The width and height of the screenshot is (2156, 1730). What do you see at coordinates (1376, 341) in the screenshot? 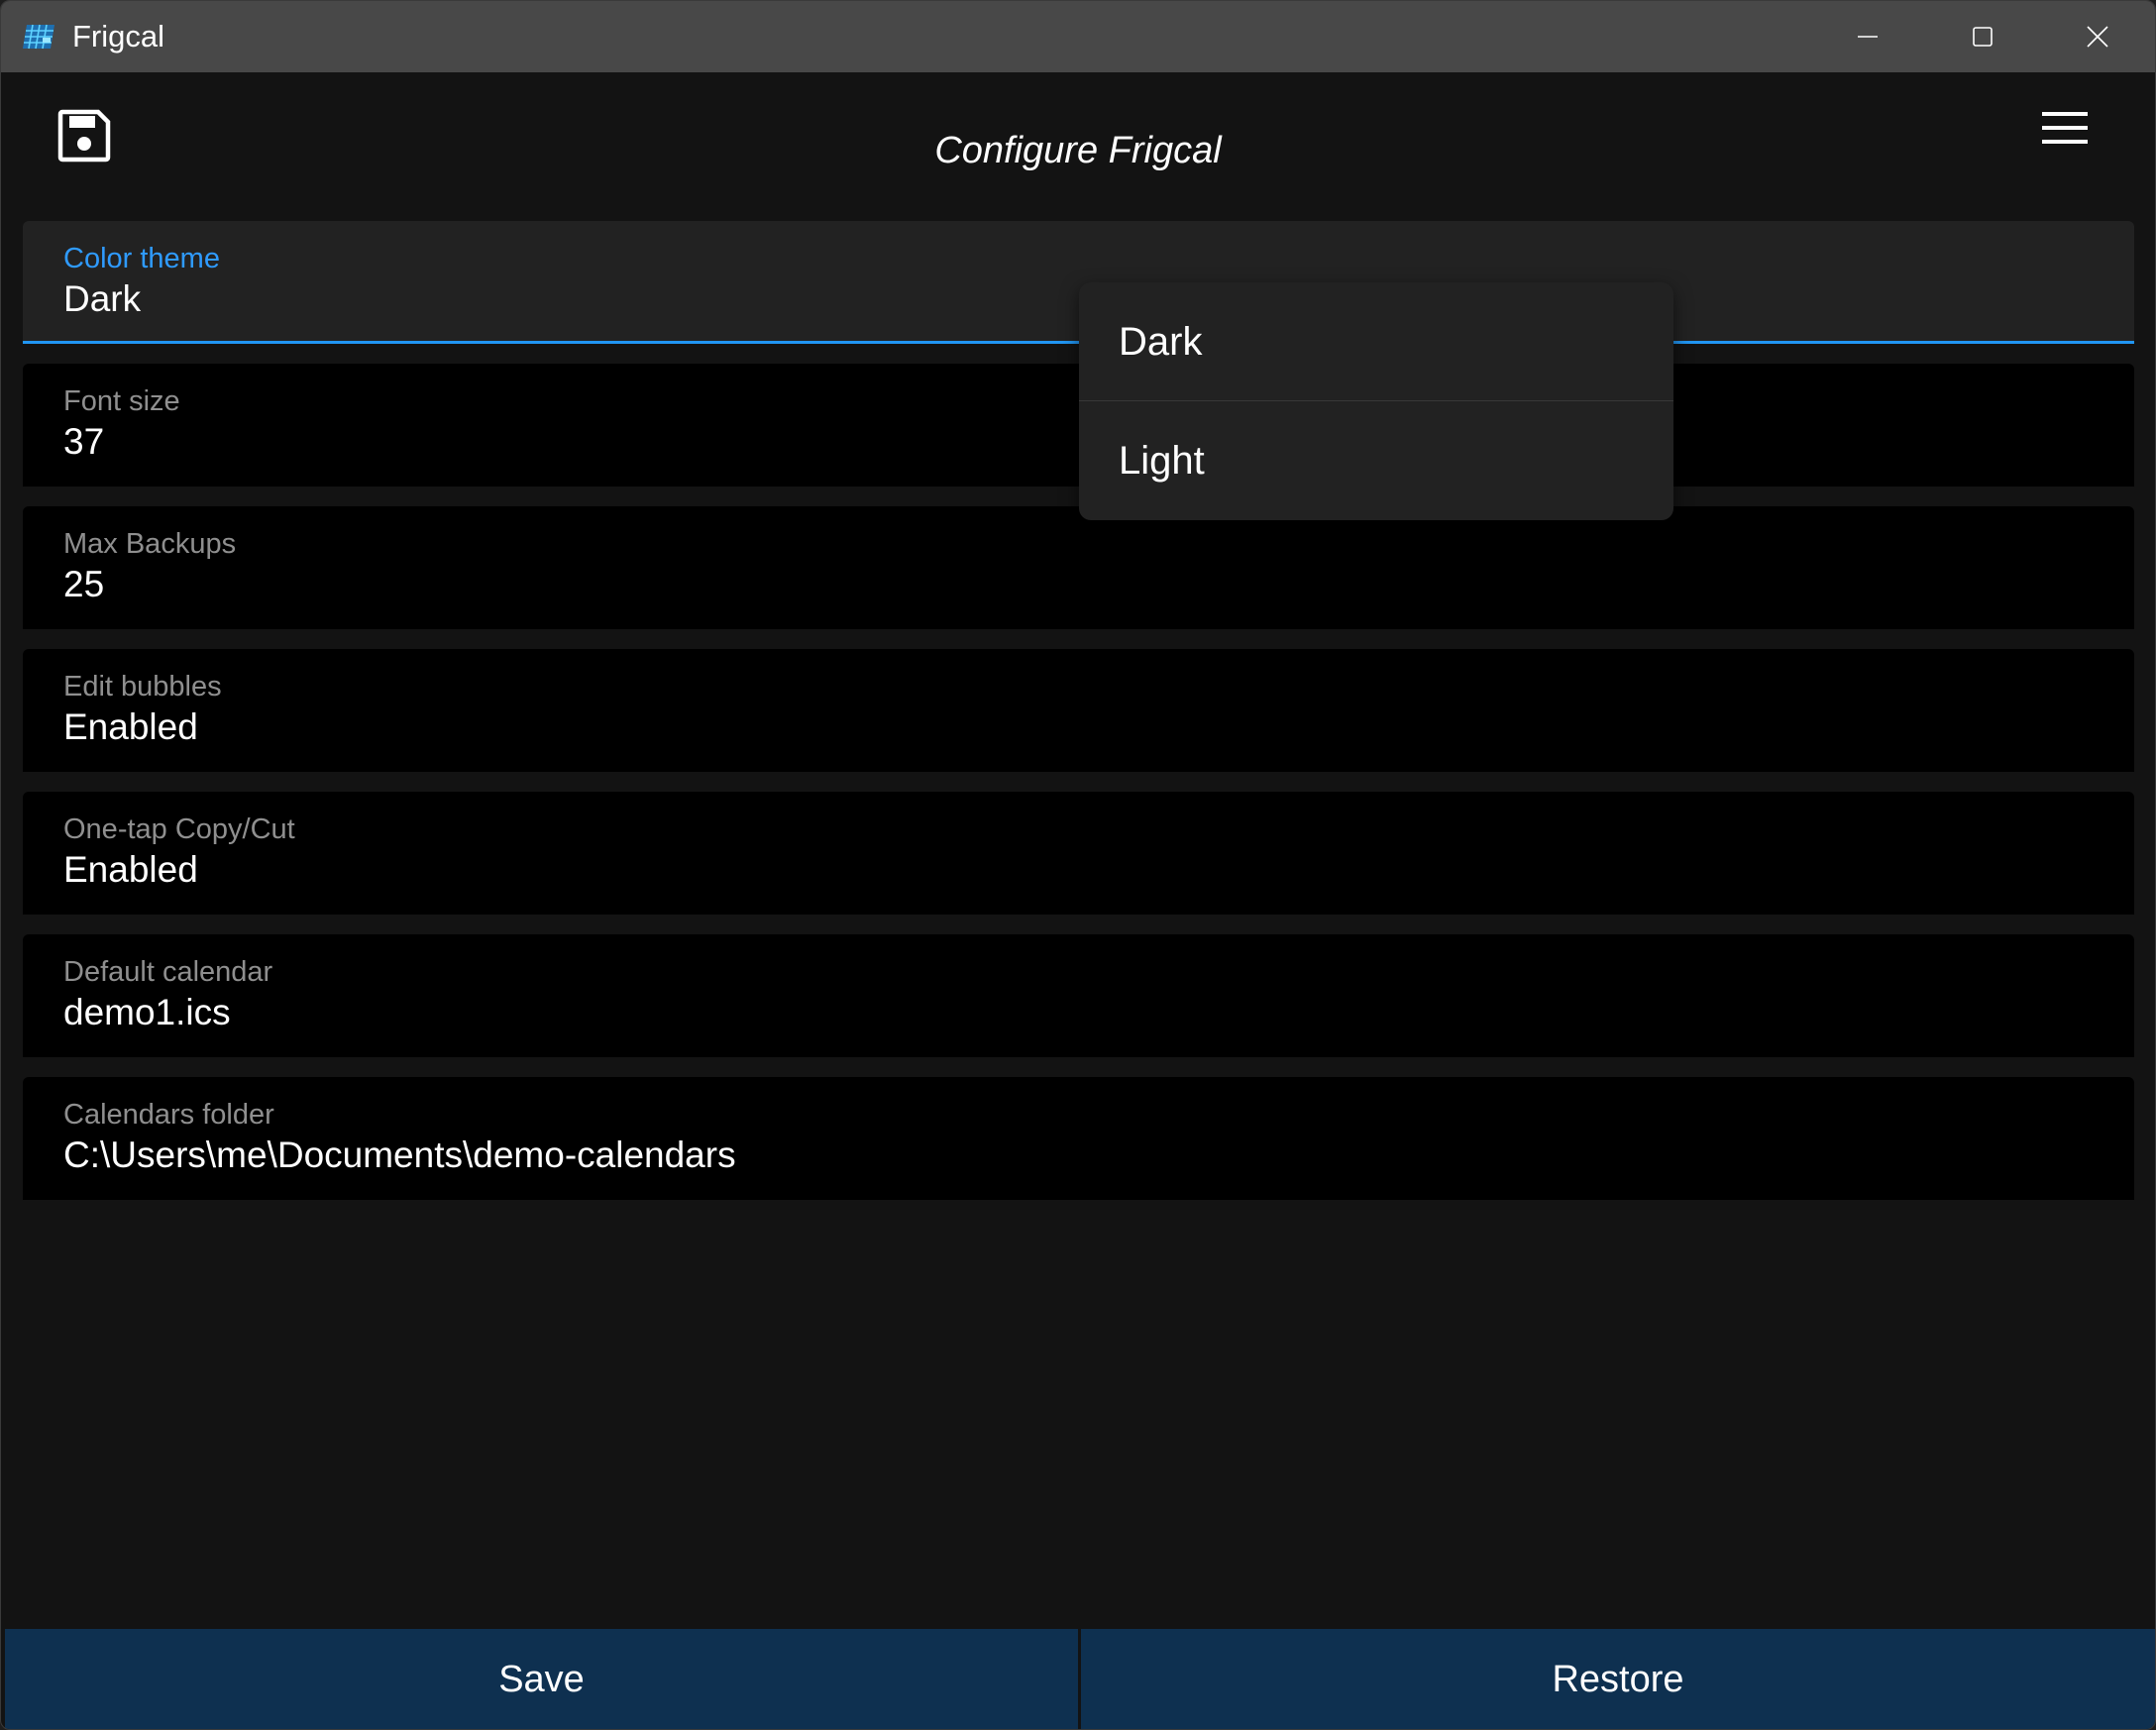
I see `dropdown-option-dark: Dark` at bounding box center [1376, 341].